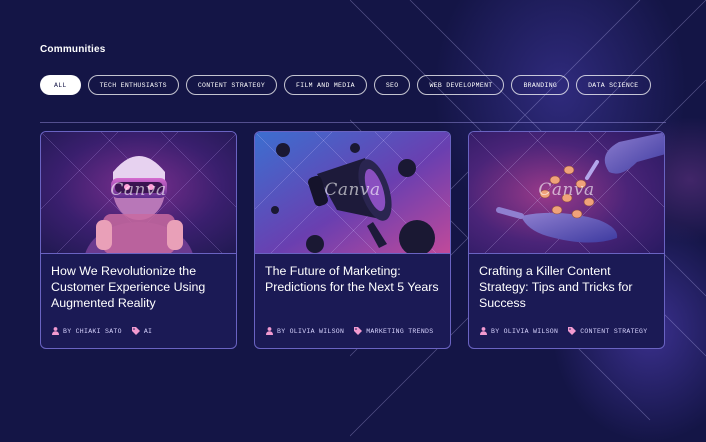  I want to click on filter-chip-seo: SEO, so click(392, 85).